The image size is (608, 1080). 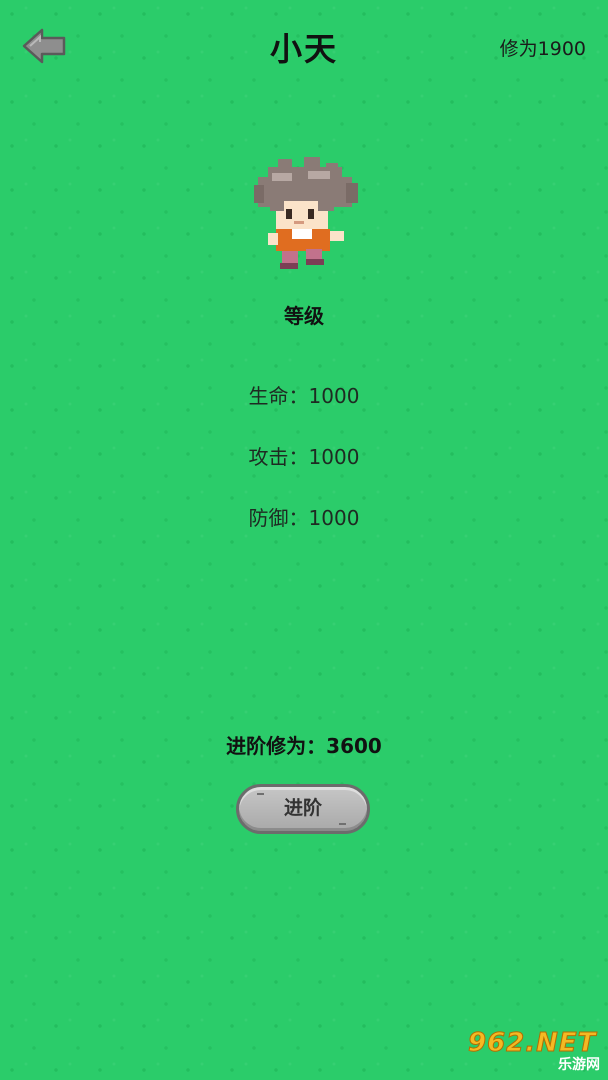 I want to click on watermark-logo: 962.NET 乐游网, so click(x=534, y=1051).